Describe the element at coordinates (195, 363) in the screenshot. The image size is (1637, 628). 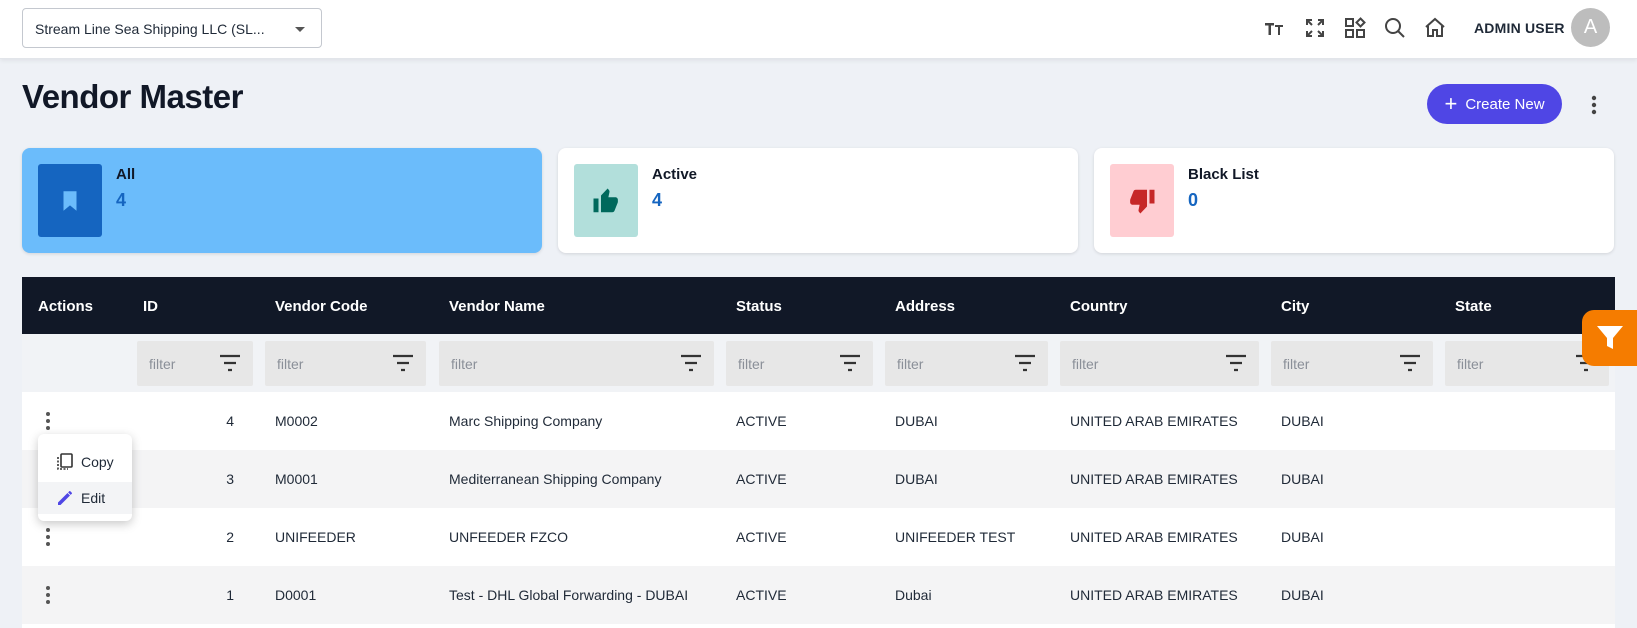
I see `filter-id: filter` at that location.